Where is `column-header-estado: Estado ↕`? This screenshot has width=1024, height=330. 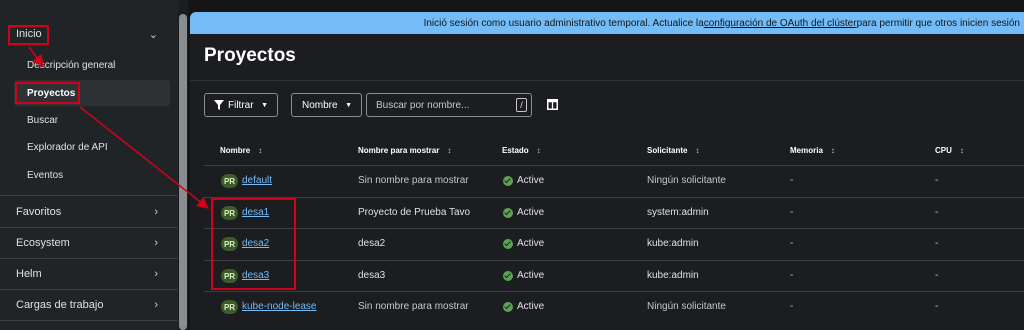
column-header-estado: Estado ↕ is located at coordinates (521, 150).